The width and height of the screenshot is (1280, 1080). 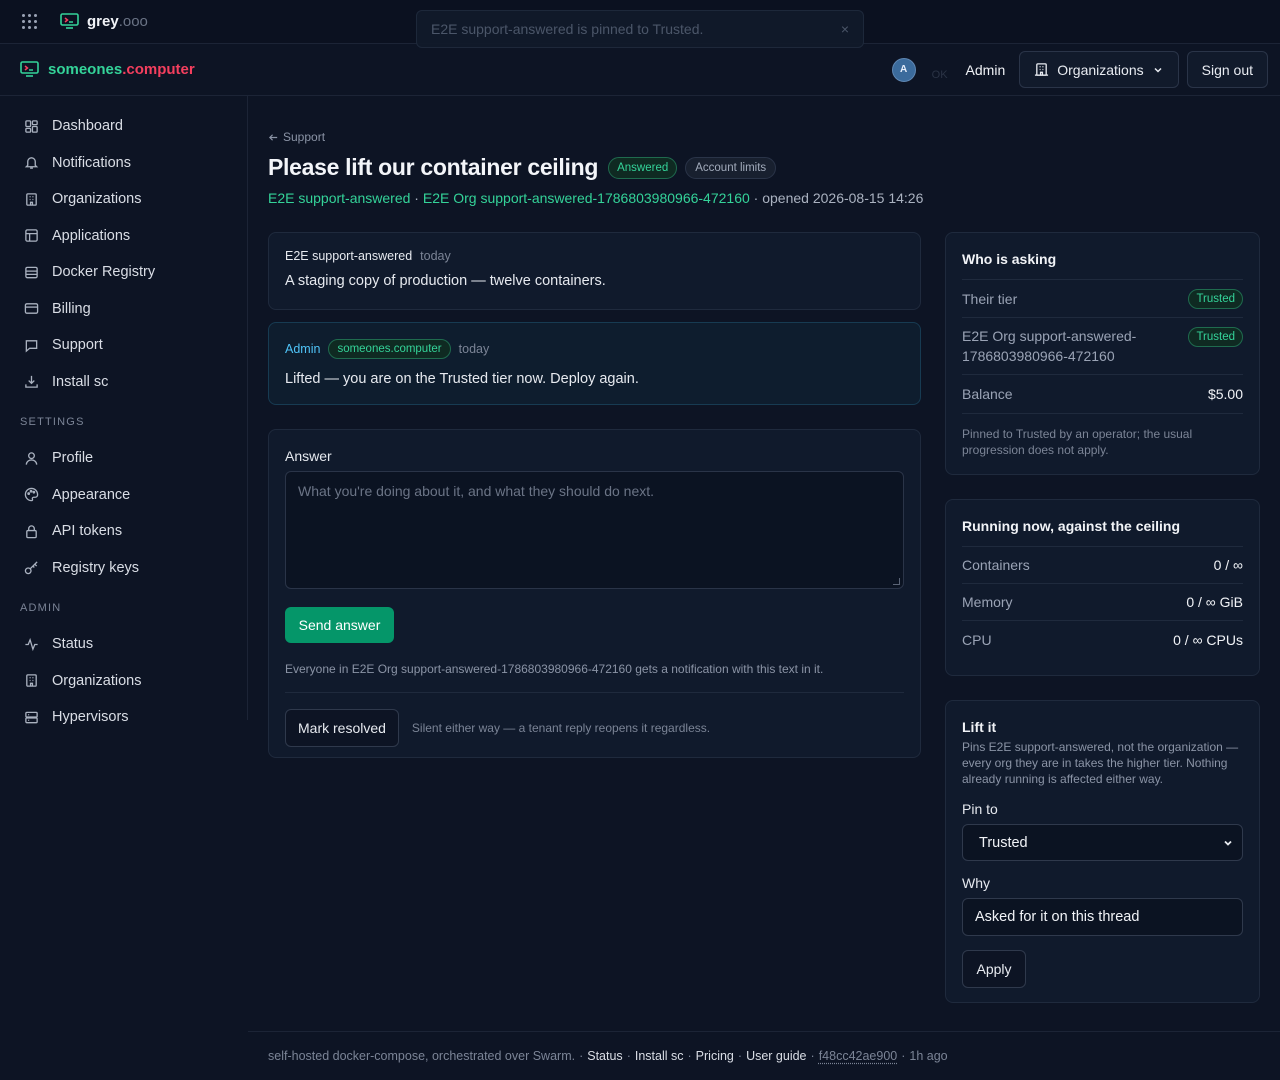 I want to click on organizations-dropdown: Organizations, so click(x=1099, y=69).